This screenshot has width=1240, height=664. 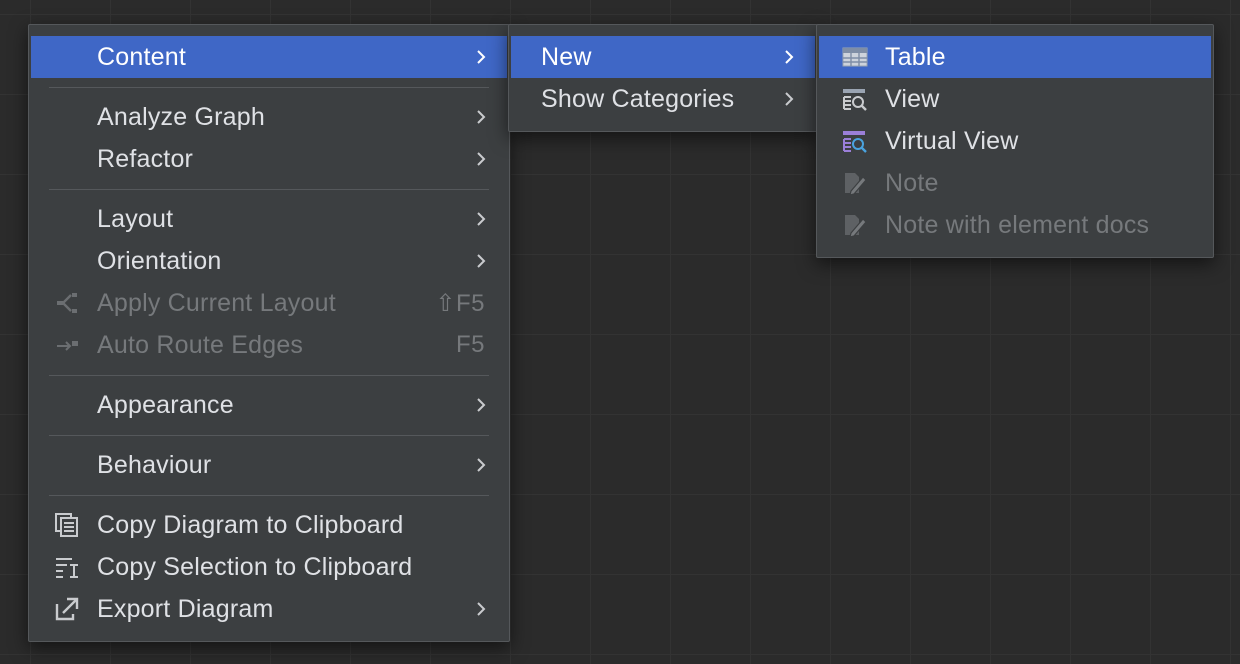 I want to click on menu-item-label: Layout, so click(x=135, y=218).